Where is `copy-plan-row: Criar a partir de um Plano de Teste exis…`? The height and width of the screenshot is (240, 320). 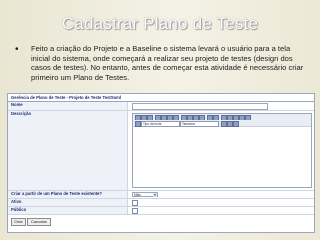 copy-plan-row: Criar a partir de um Plano de Teste exis… is located at coordinates (161, 195).